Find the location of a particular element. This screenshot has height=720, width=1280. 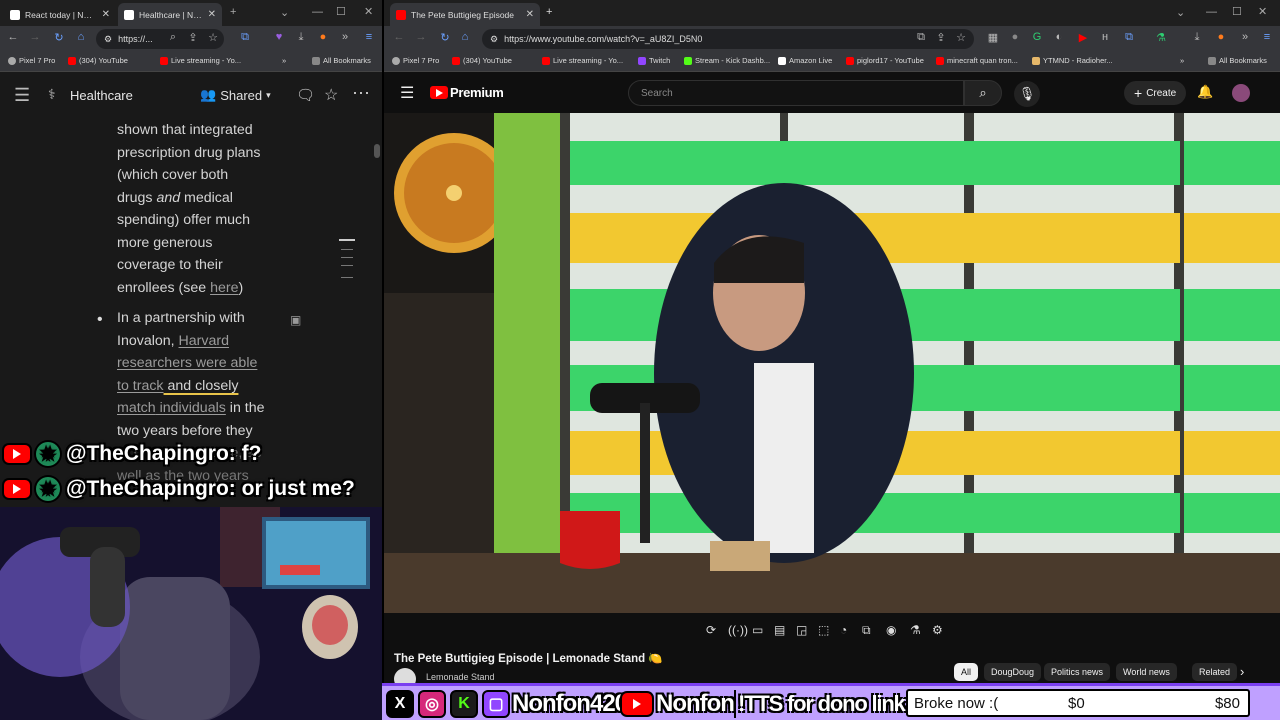

tab-react-today: React today | Notion ✕ is located at coordinates (60, 14).